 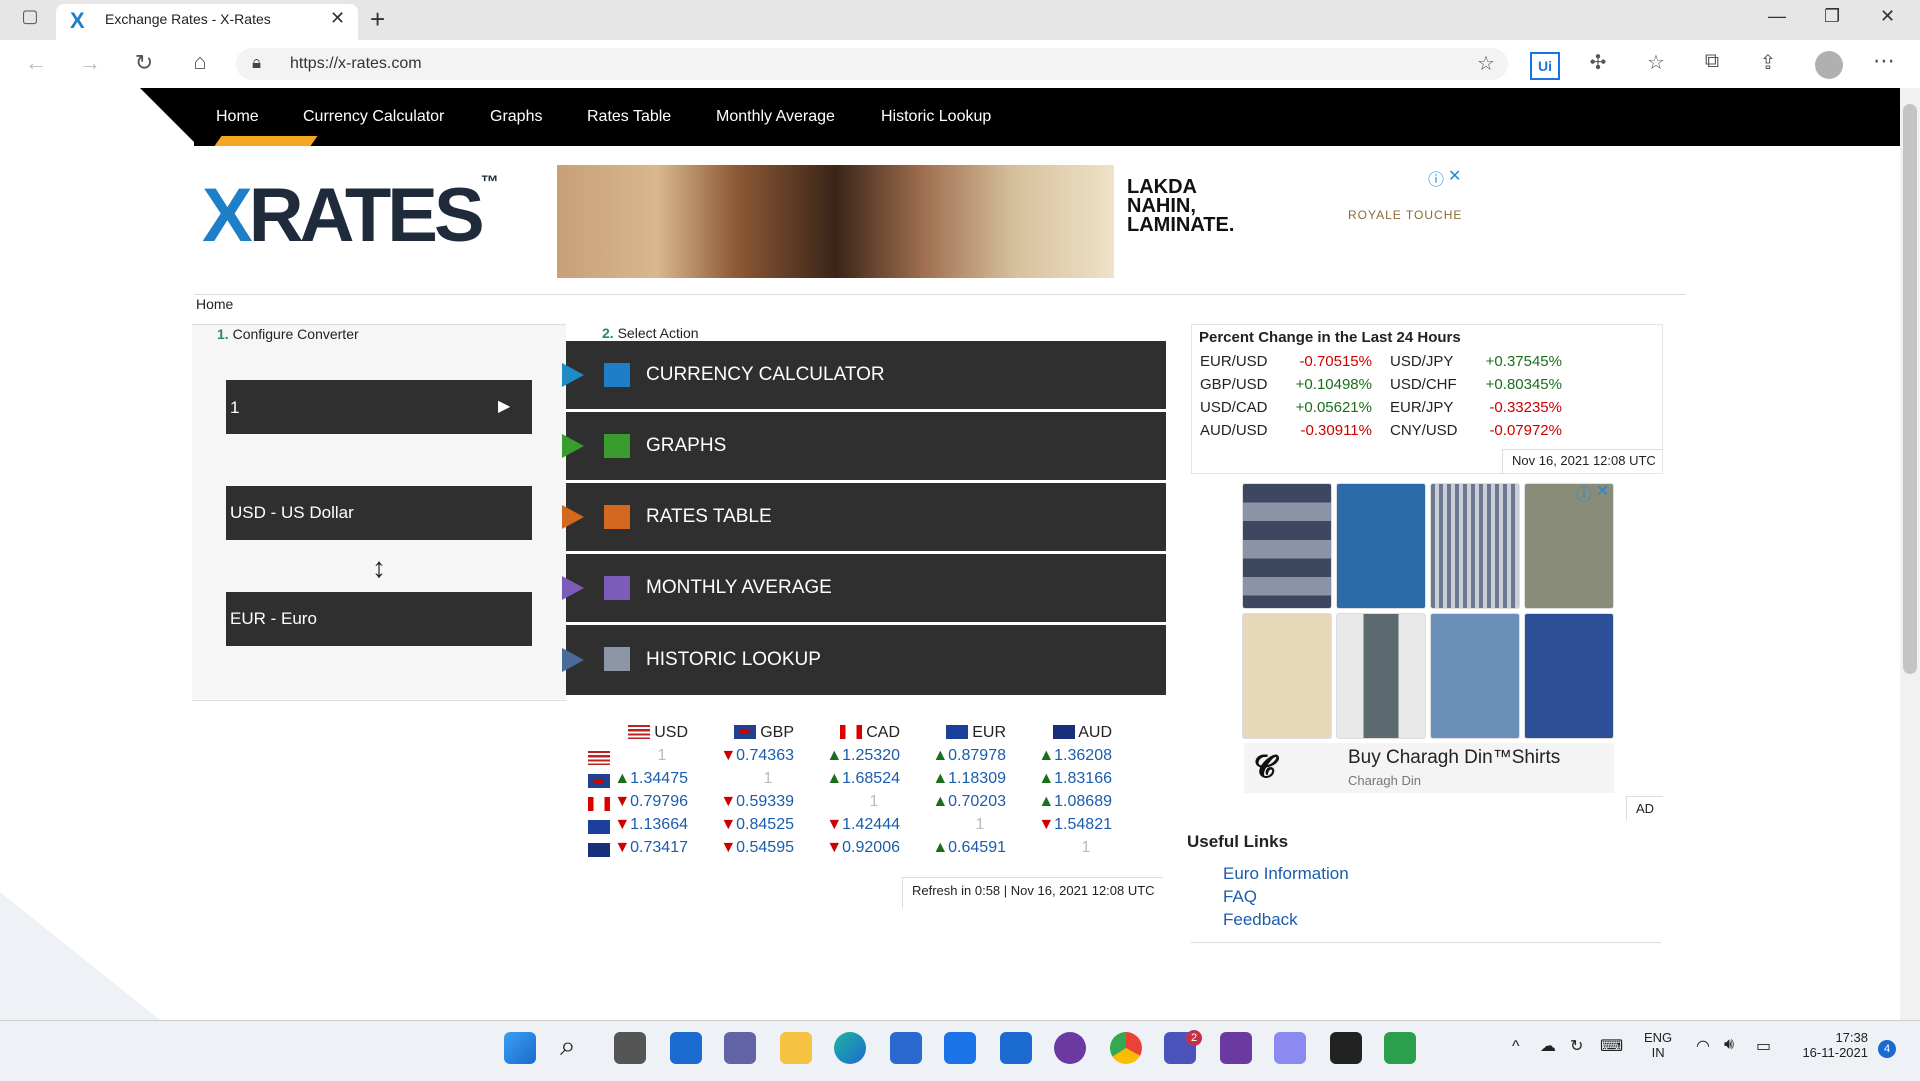 What do you see at coordinates (337, 18) in the screenshot?
I see `close-tab-icon: ✕` at bounding box center [337, 18].